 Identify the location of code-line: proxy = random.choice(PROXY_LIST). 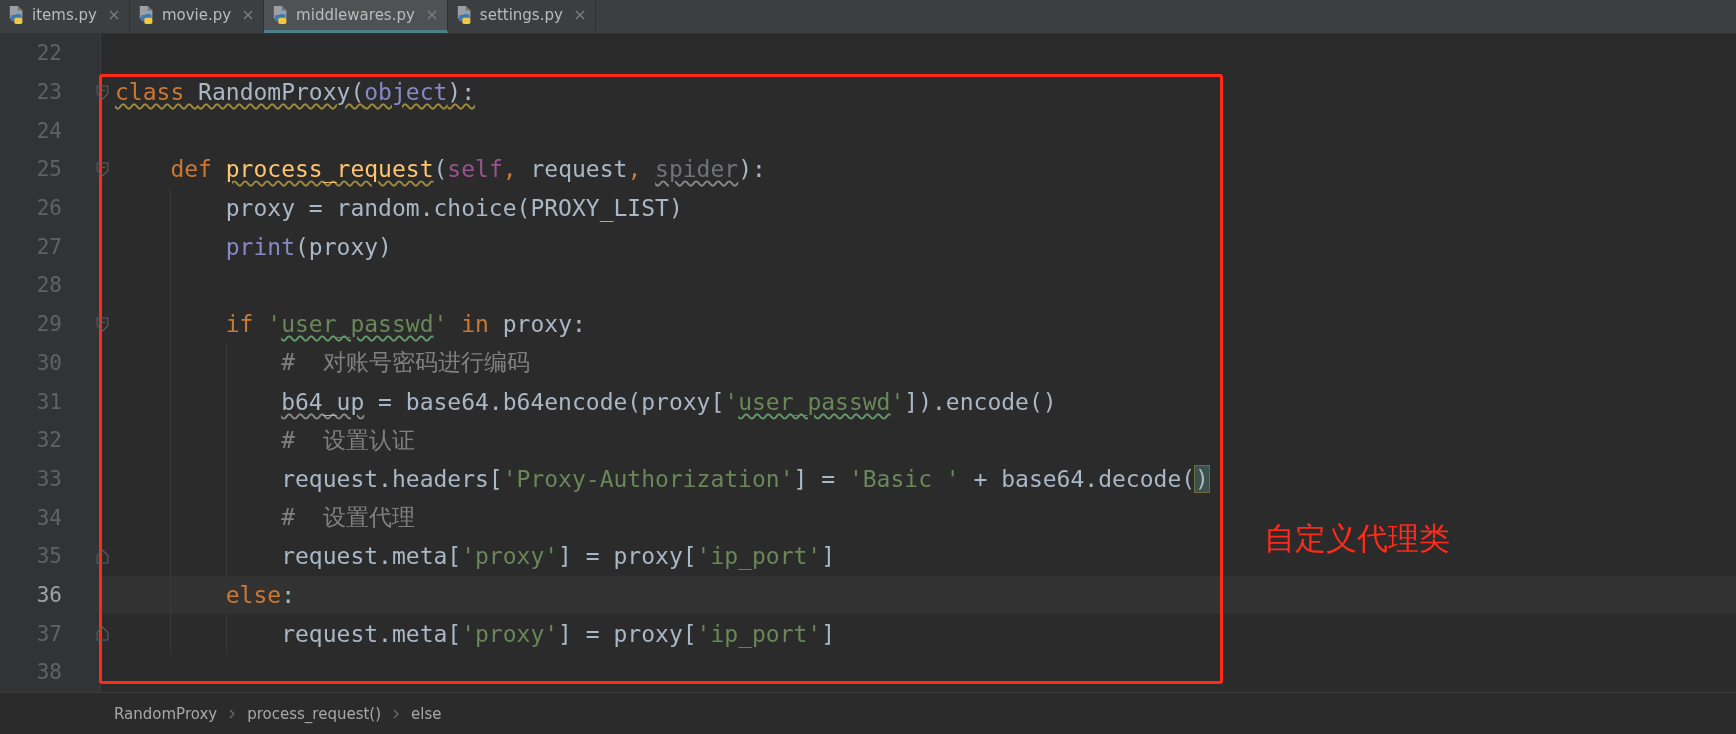
(454, 208).